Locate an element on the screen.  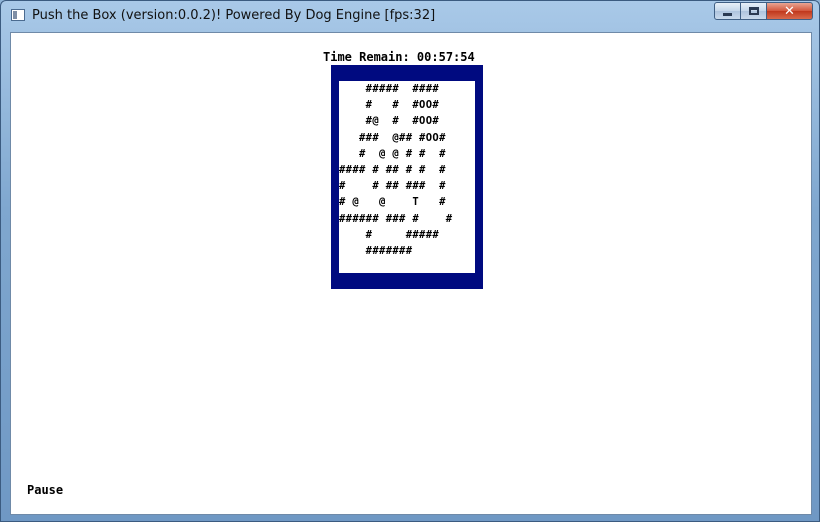
close-icon: ✕ is located at coordinates (789, 11).